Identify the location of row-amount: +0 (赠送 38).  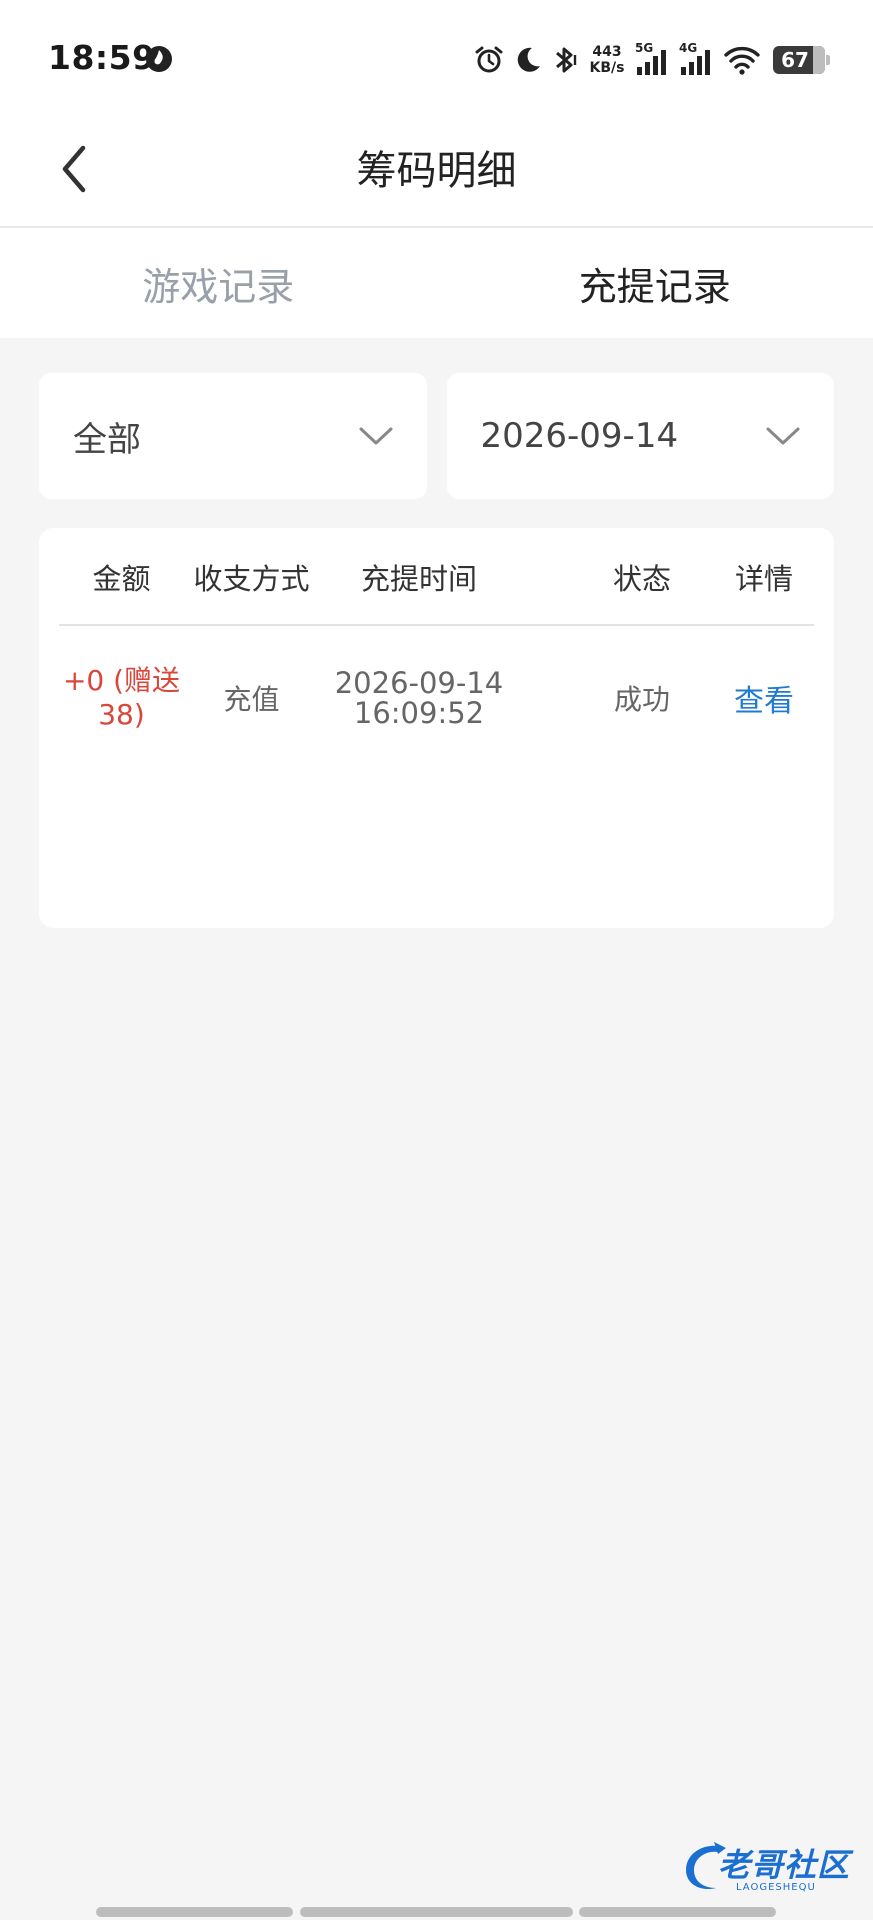
(121, 698).